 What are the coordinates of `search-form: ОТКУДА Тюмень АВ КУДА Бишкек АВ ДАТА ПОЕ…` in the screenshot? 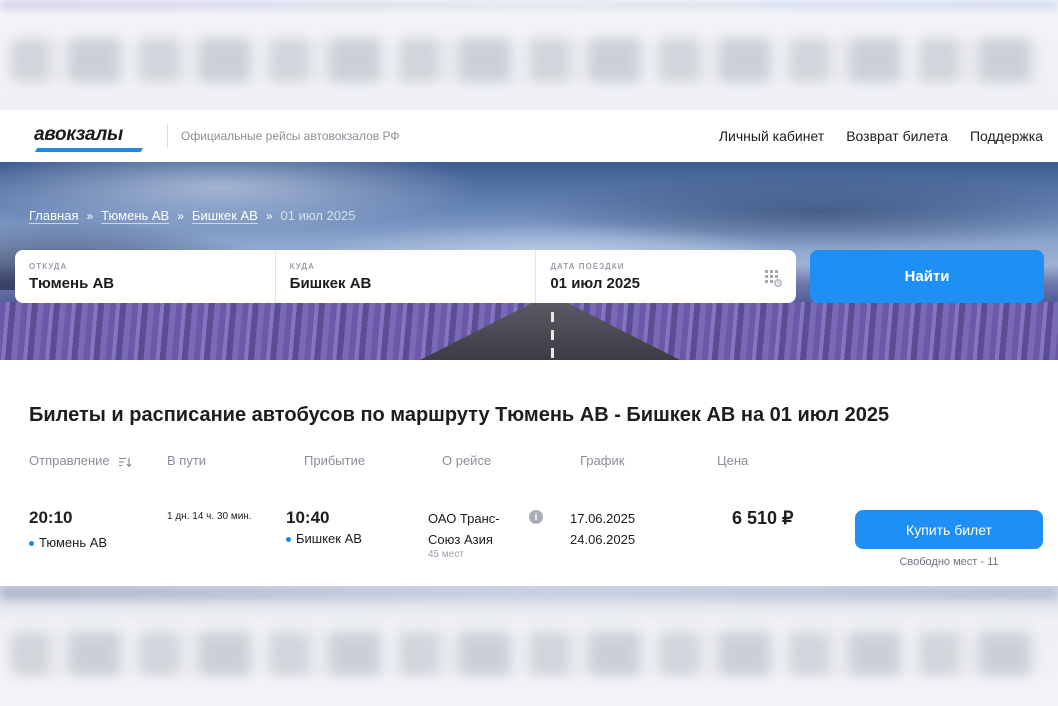 It's located at (405, 276).